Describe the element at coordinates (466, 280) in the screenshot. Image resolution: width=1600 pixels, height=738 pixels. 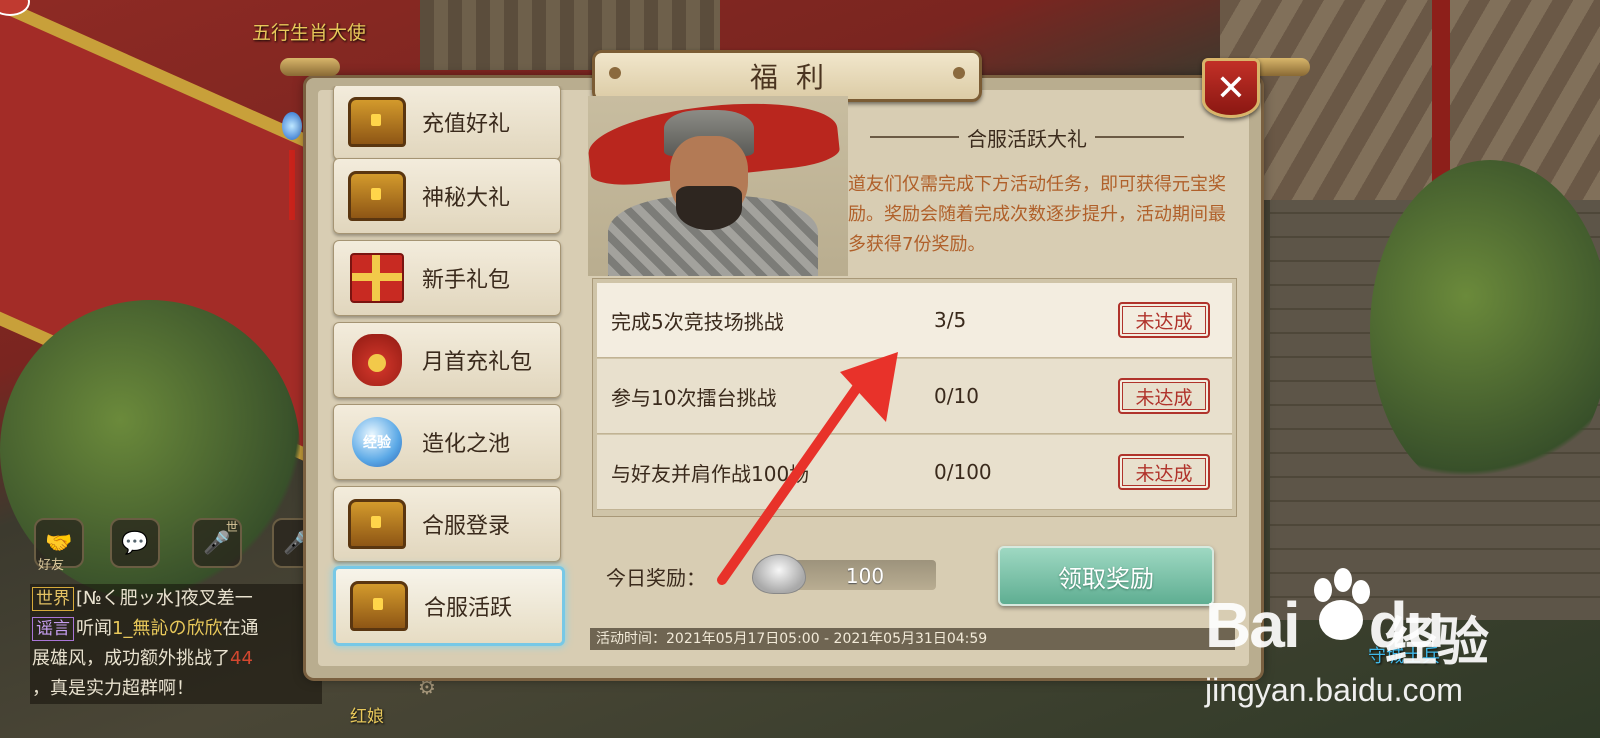
I see `menu-item-label: 新手礼包` at that location.